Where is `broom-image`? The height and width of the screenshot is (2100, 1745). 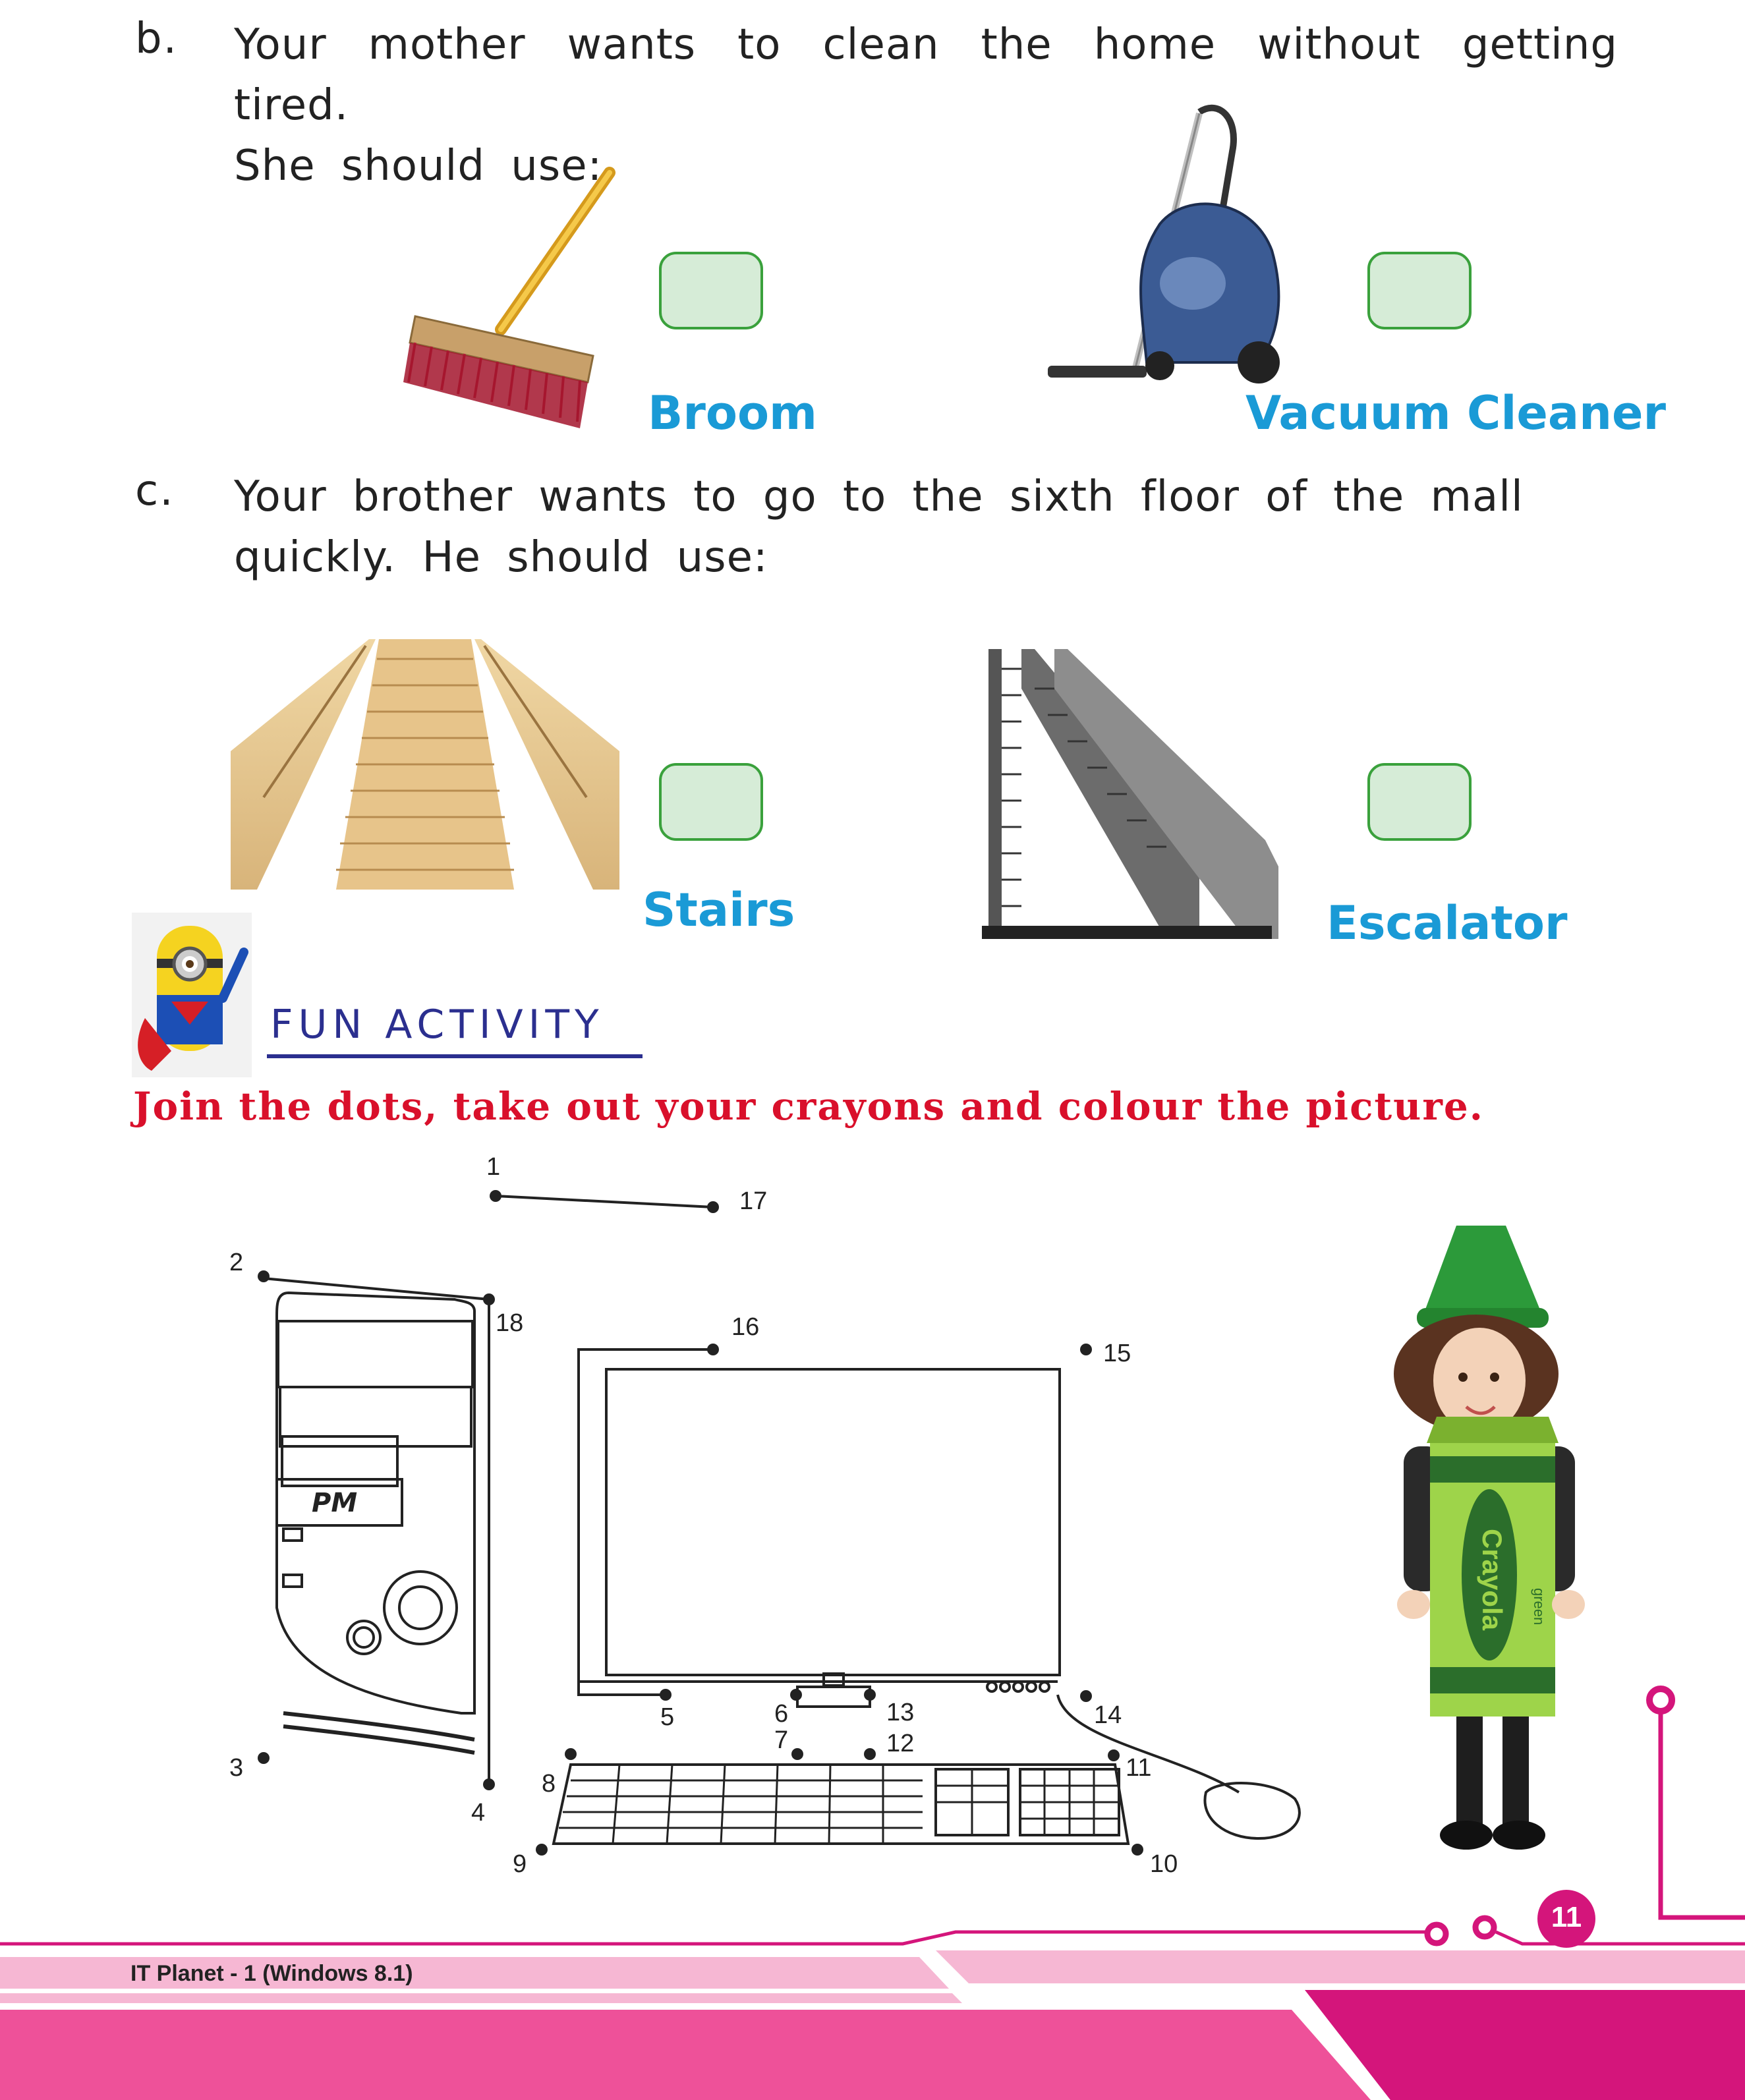
broom-image is located at coordinates (509, 297).